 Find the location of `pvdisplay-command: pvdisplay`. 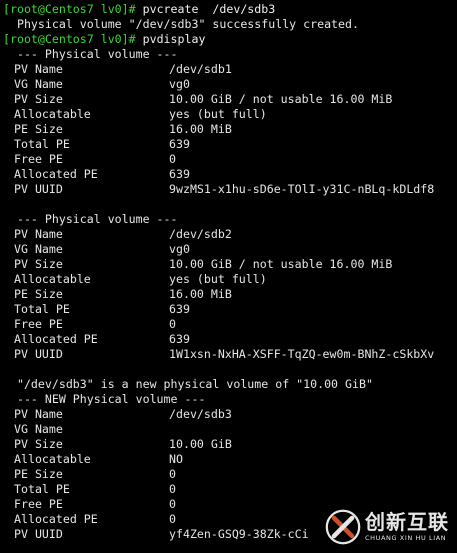

pvdisplay-command: pvdisplay is located at coordinates (170, 39).